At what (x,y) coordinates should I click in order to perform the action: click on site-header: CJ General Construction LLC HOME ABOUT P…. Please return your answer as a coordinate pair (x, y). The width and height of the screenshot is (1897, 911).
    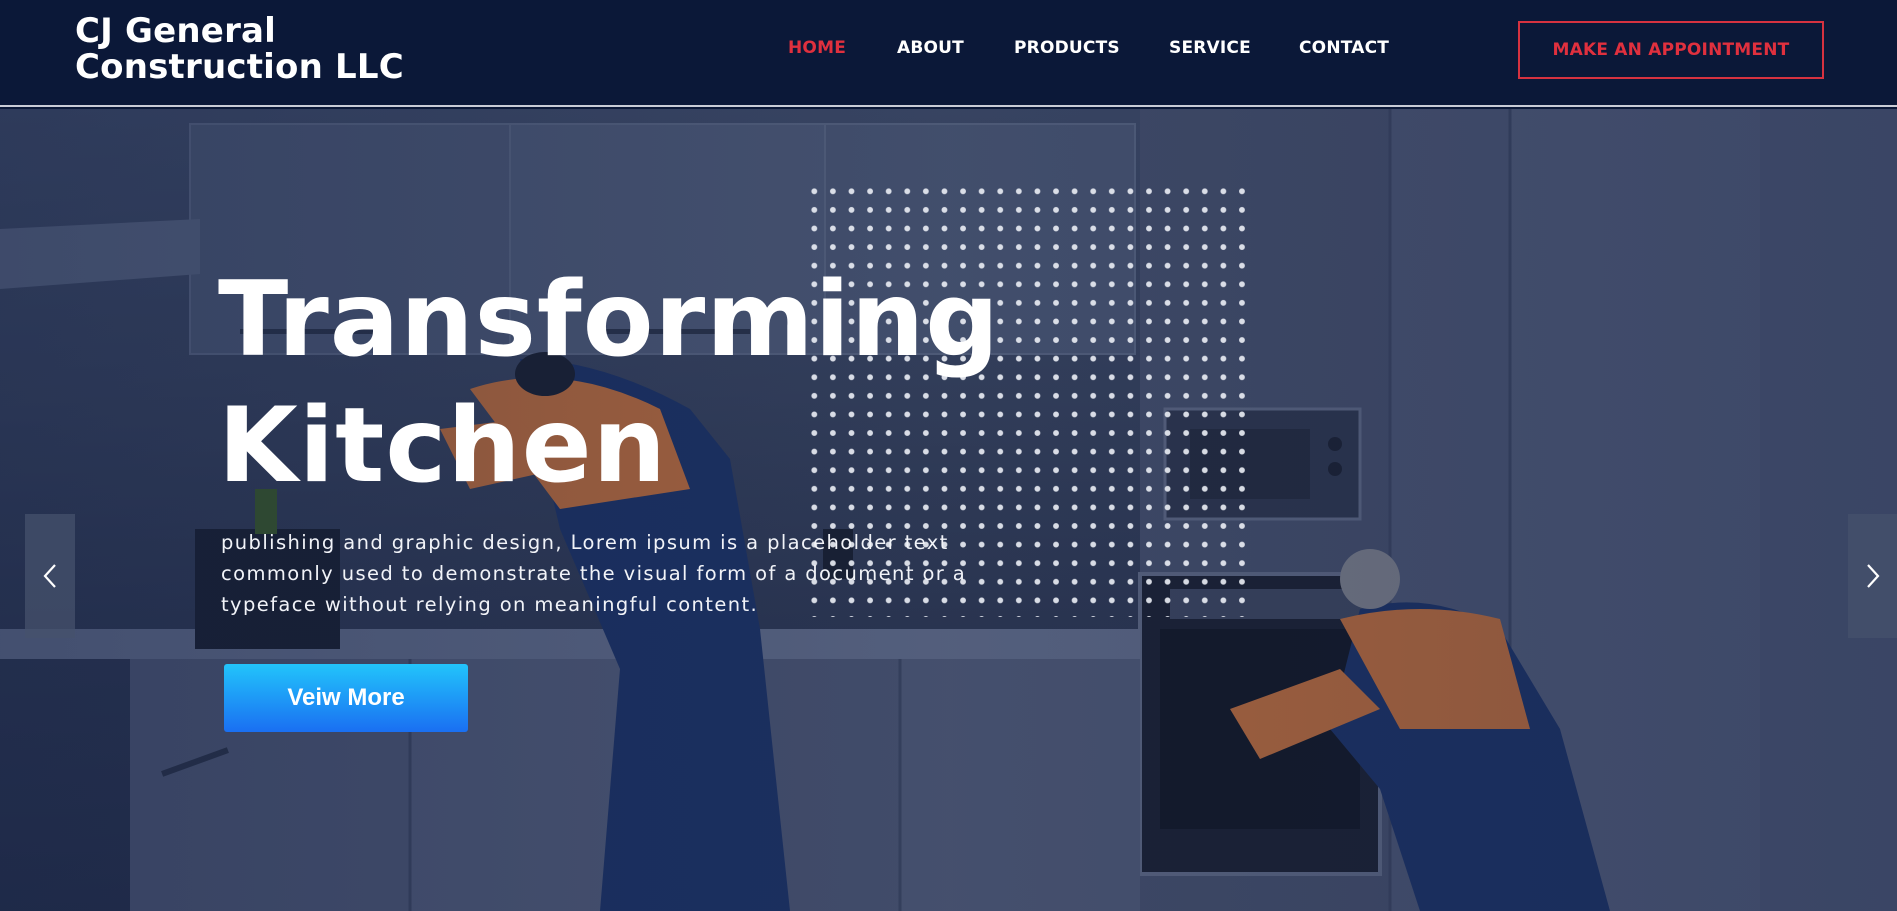
    Looking at the image, I should click on (948, 53).